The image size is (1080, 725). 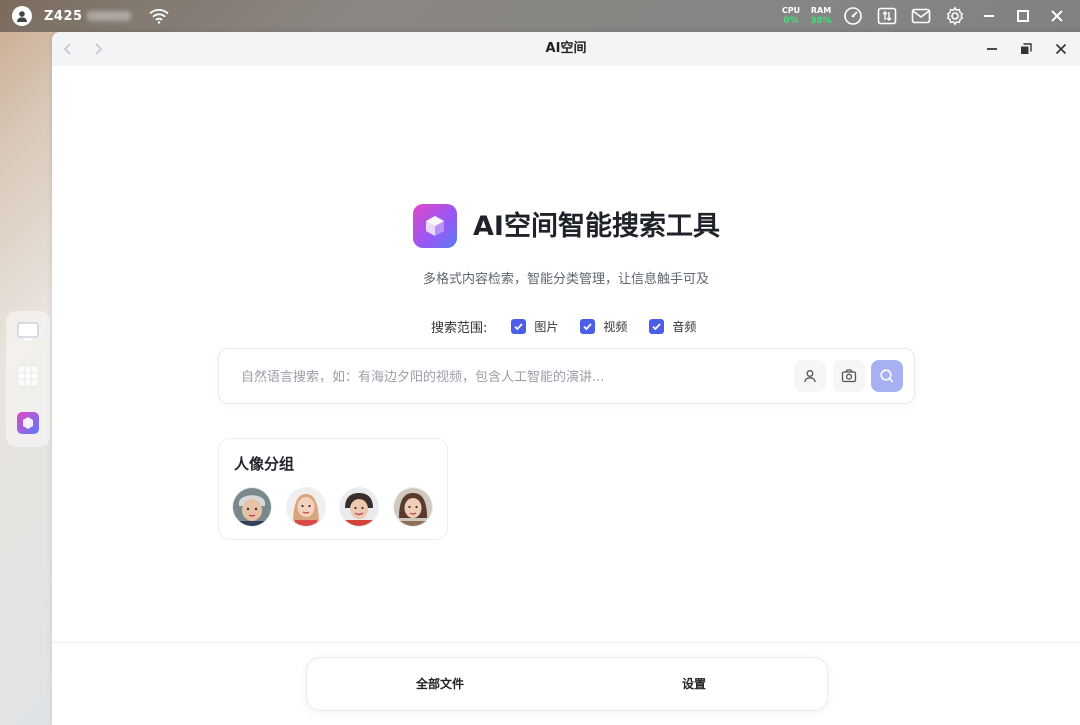 What do you see at coordinates (158, 16) in the screenshot?
I see `wifi-icon` at bounding box center [158, 16].